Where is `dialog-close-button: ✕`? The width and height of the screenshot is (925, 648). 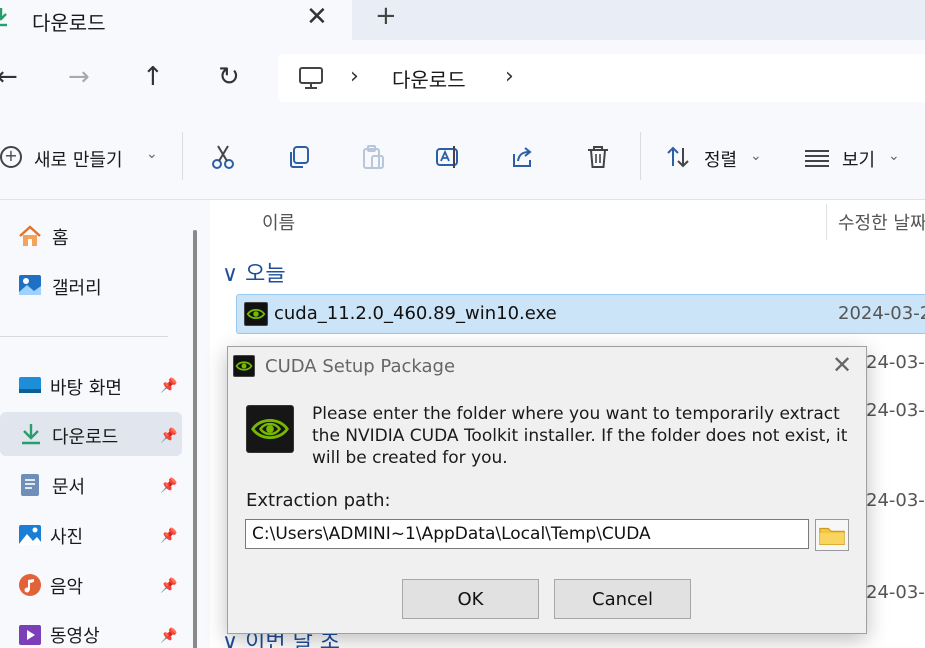 dialog-close-button: ✕ is located at coordinates (842, 365).